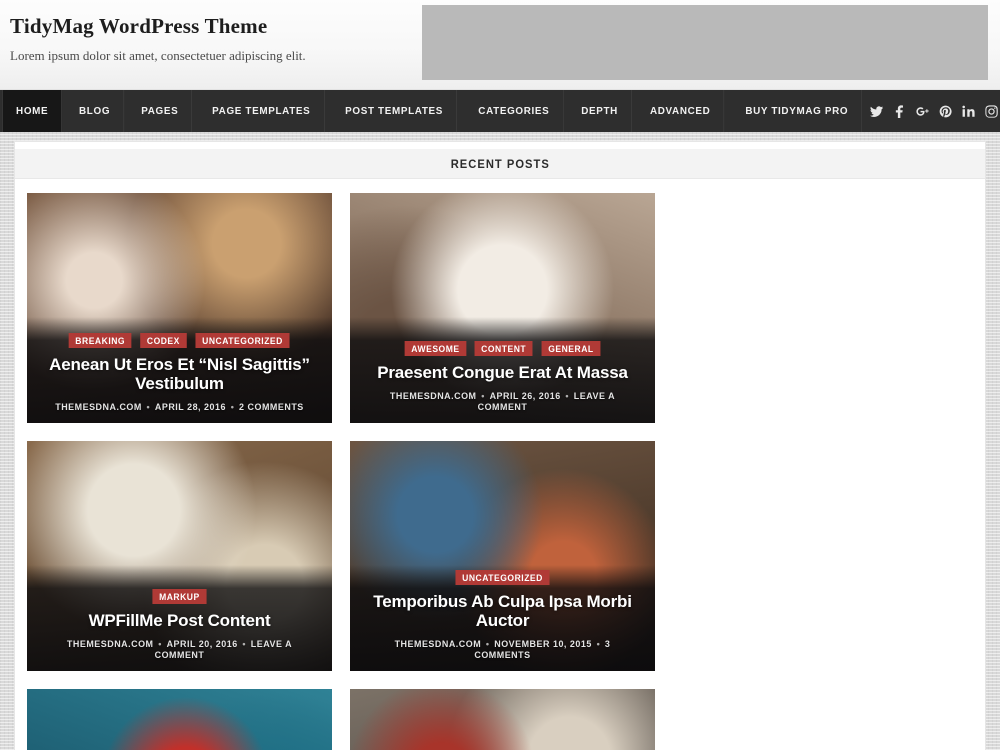  Describe the element at coordinates (271, 407) in the screenshot. I see `post-comments: 2 COMMENTS` at that location.